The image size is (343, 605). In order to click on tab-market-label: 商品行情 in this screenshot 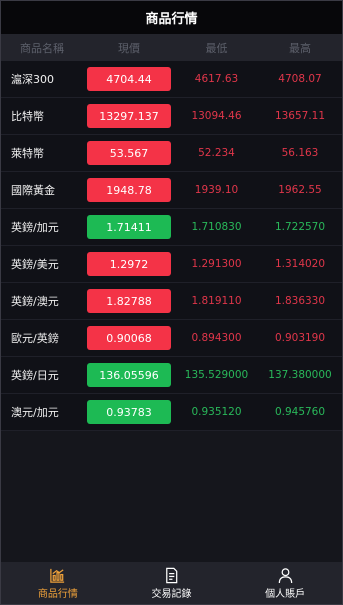, I will do `click(57, 594)`.